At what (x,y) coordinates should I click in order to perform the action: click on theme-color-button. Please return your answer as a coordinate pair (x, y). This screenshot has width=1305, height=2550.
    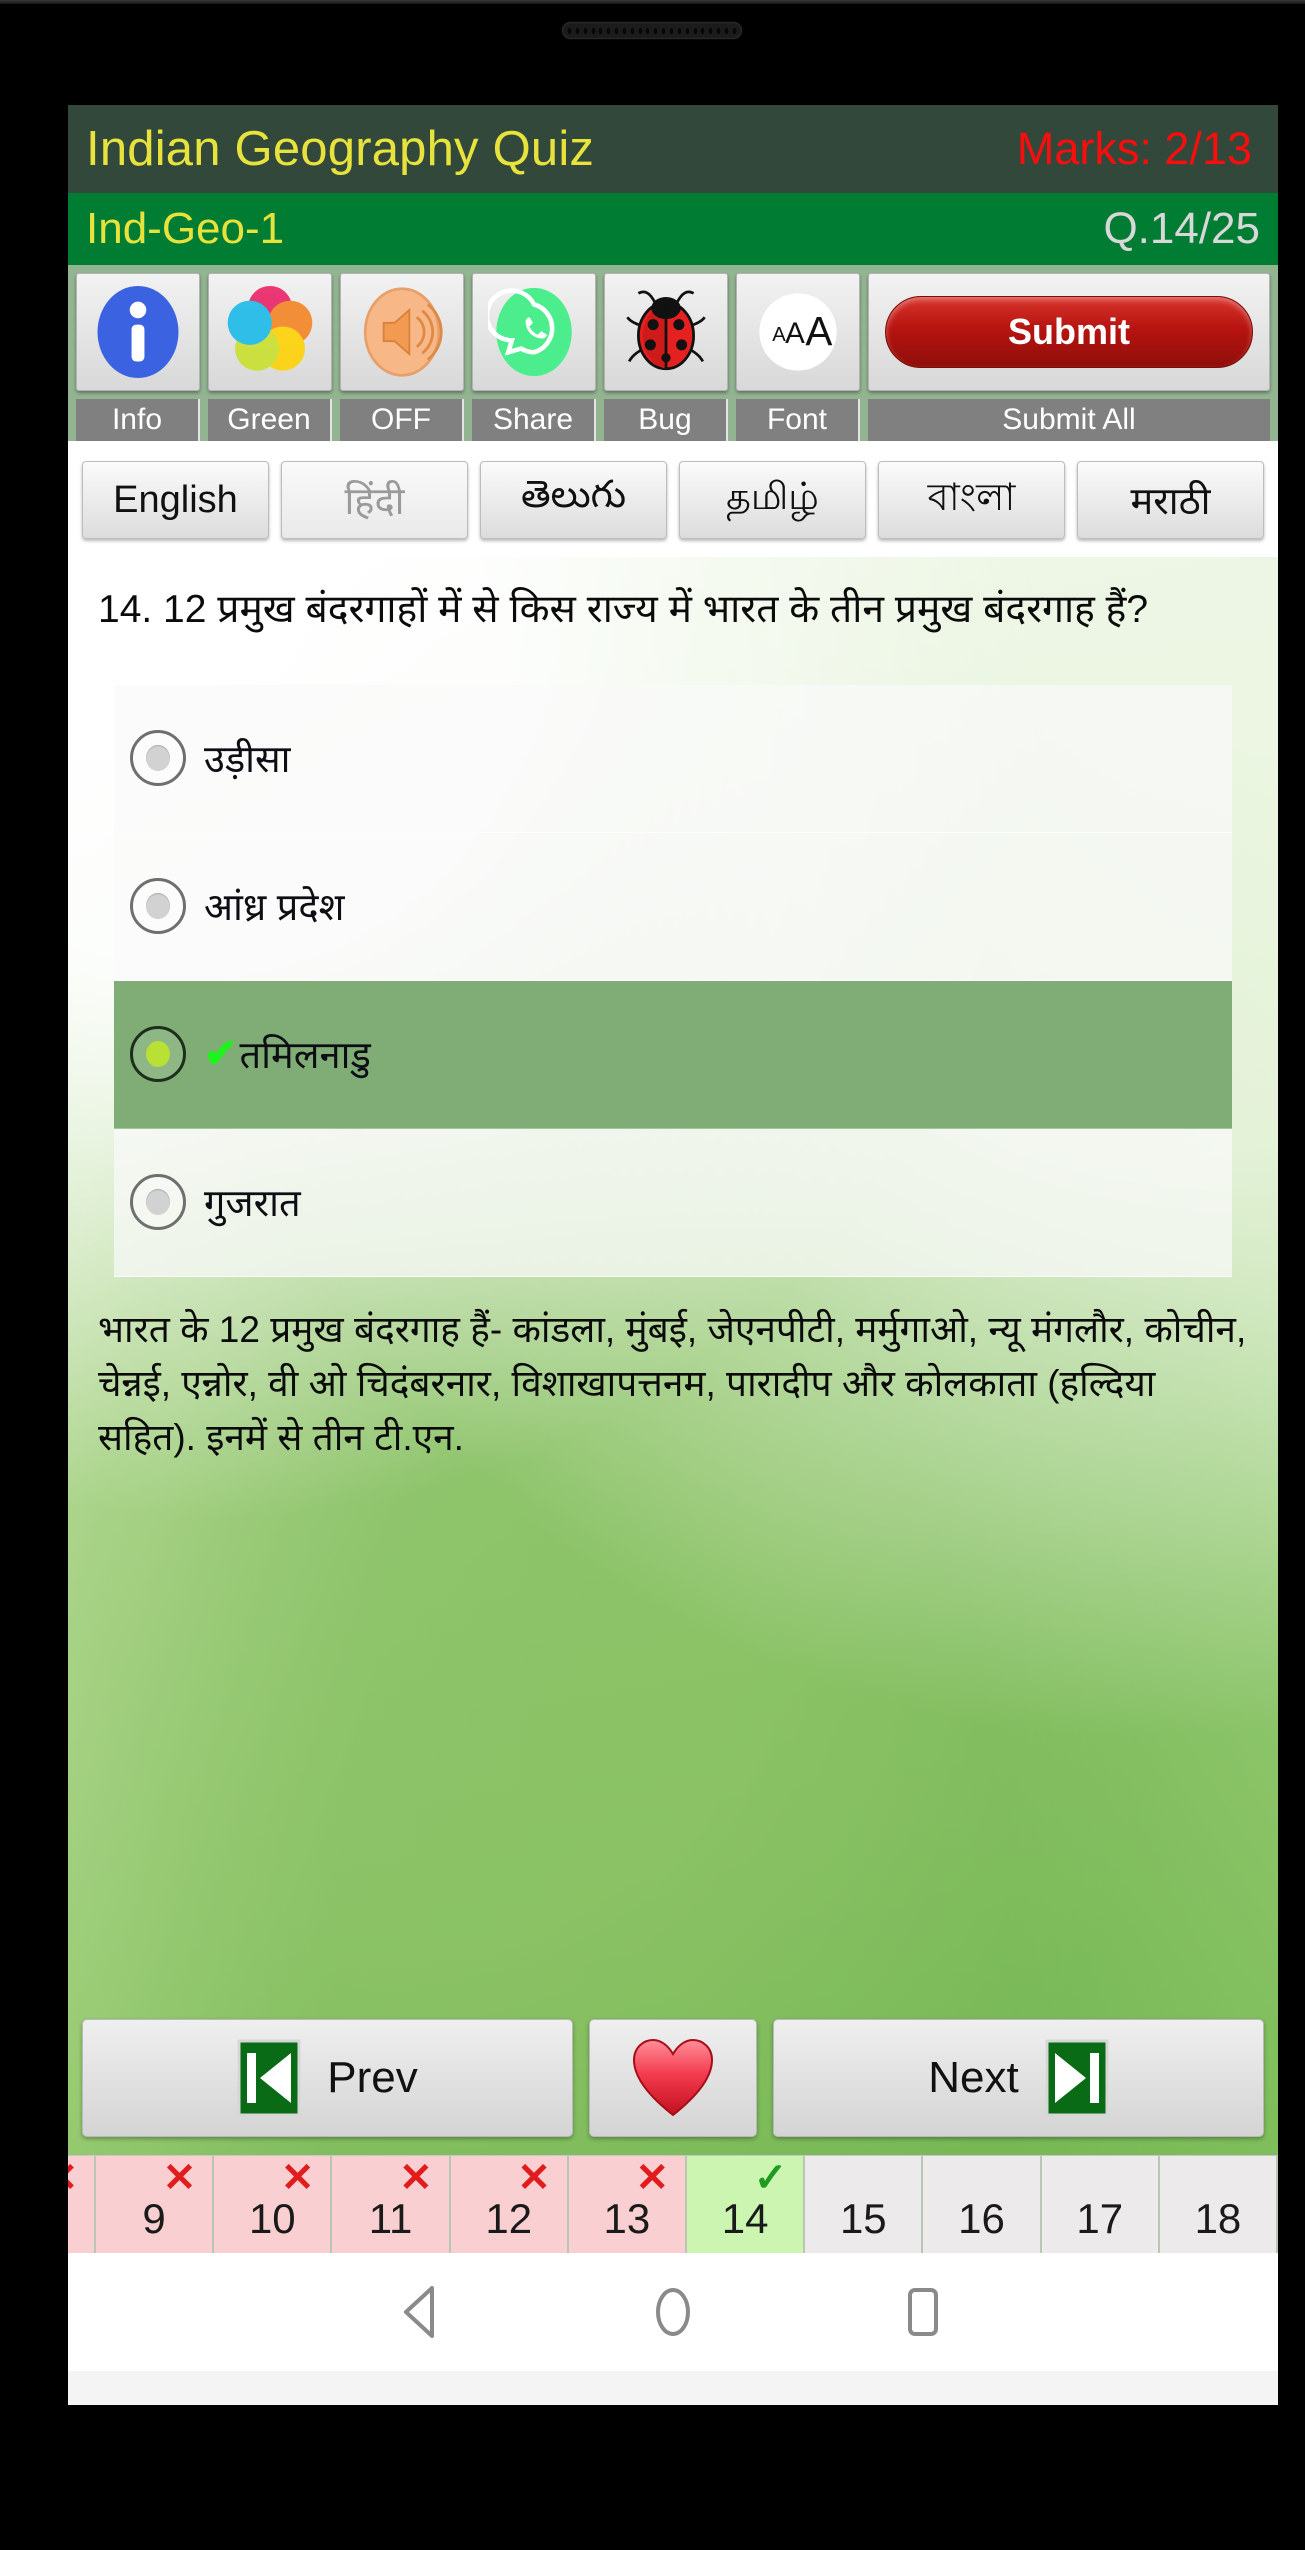
    Looking at the image, I should click on (270, 332).